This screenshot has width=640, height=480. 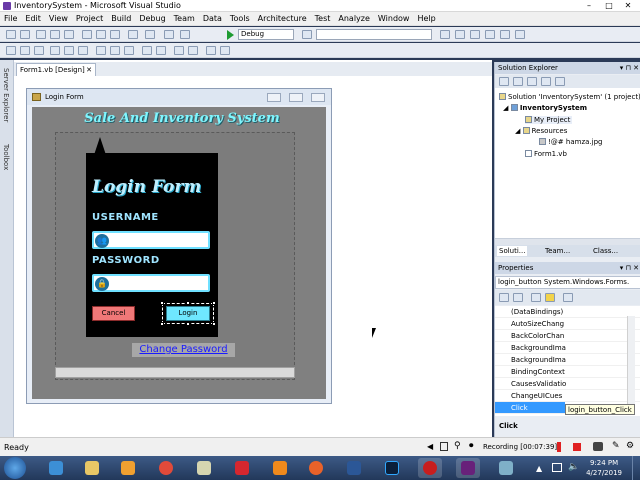 I want to click on close-button: ✕, so click(x=628, y=5).